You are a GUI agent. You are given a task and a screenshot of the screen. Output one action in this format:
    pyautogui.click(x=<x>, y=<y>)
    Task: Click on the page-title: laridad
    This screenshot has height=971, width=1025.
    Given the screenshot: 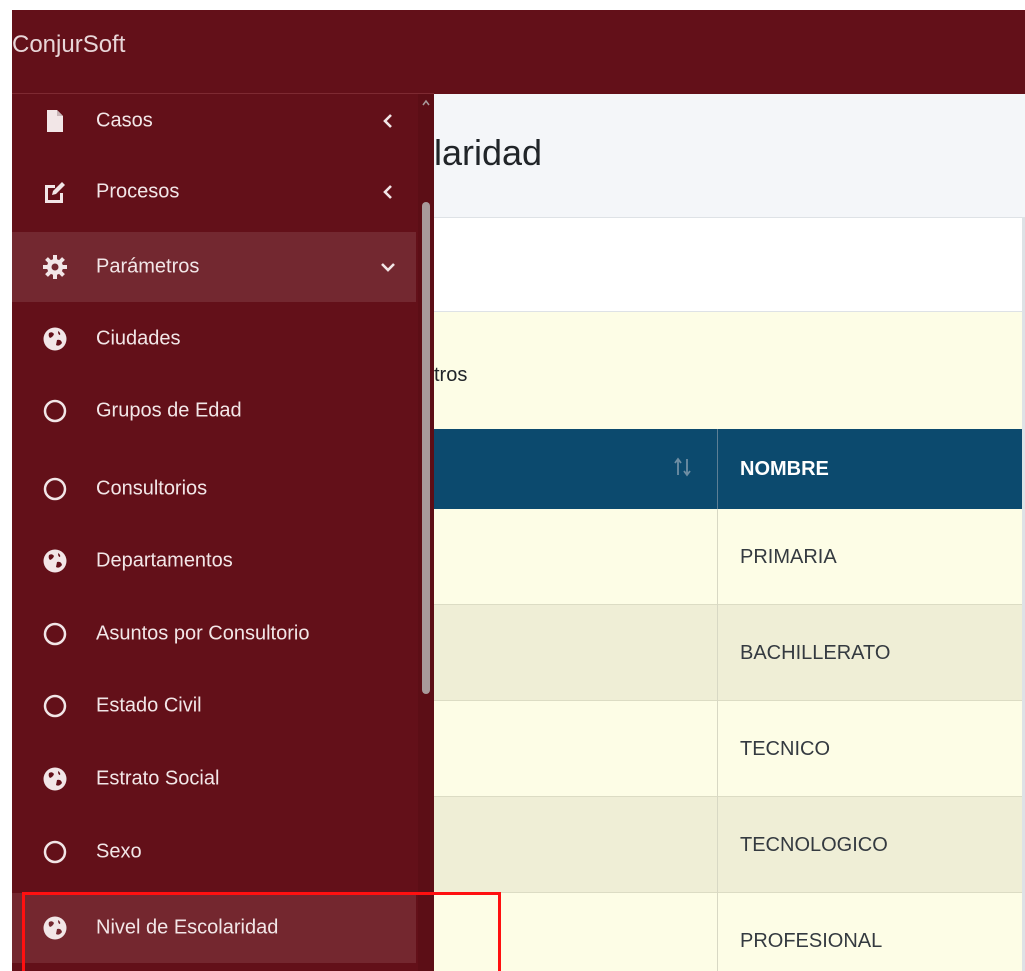 What is the action you would take?
    pyautogui.click(x=488, y=152)
    